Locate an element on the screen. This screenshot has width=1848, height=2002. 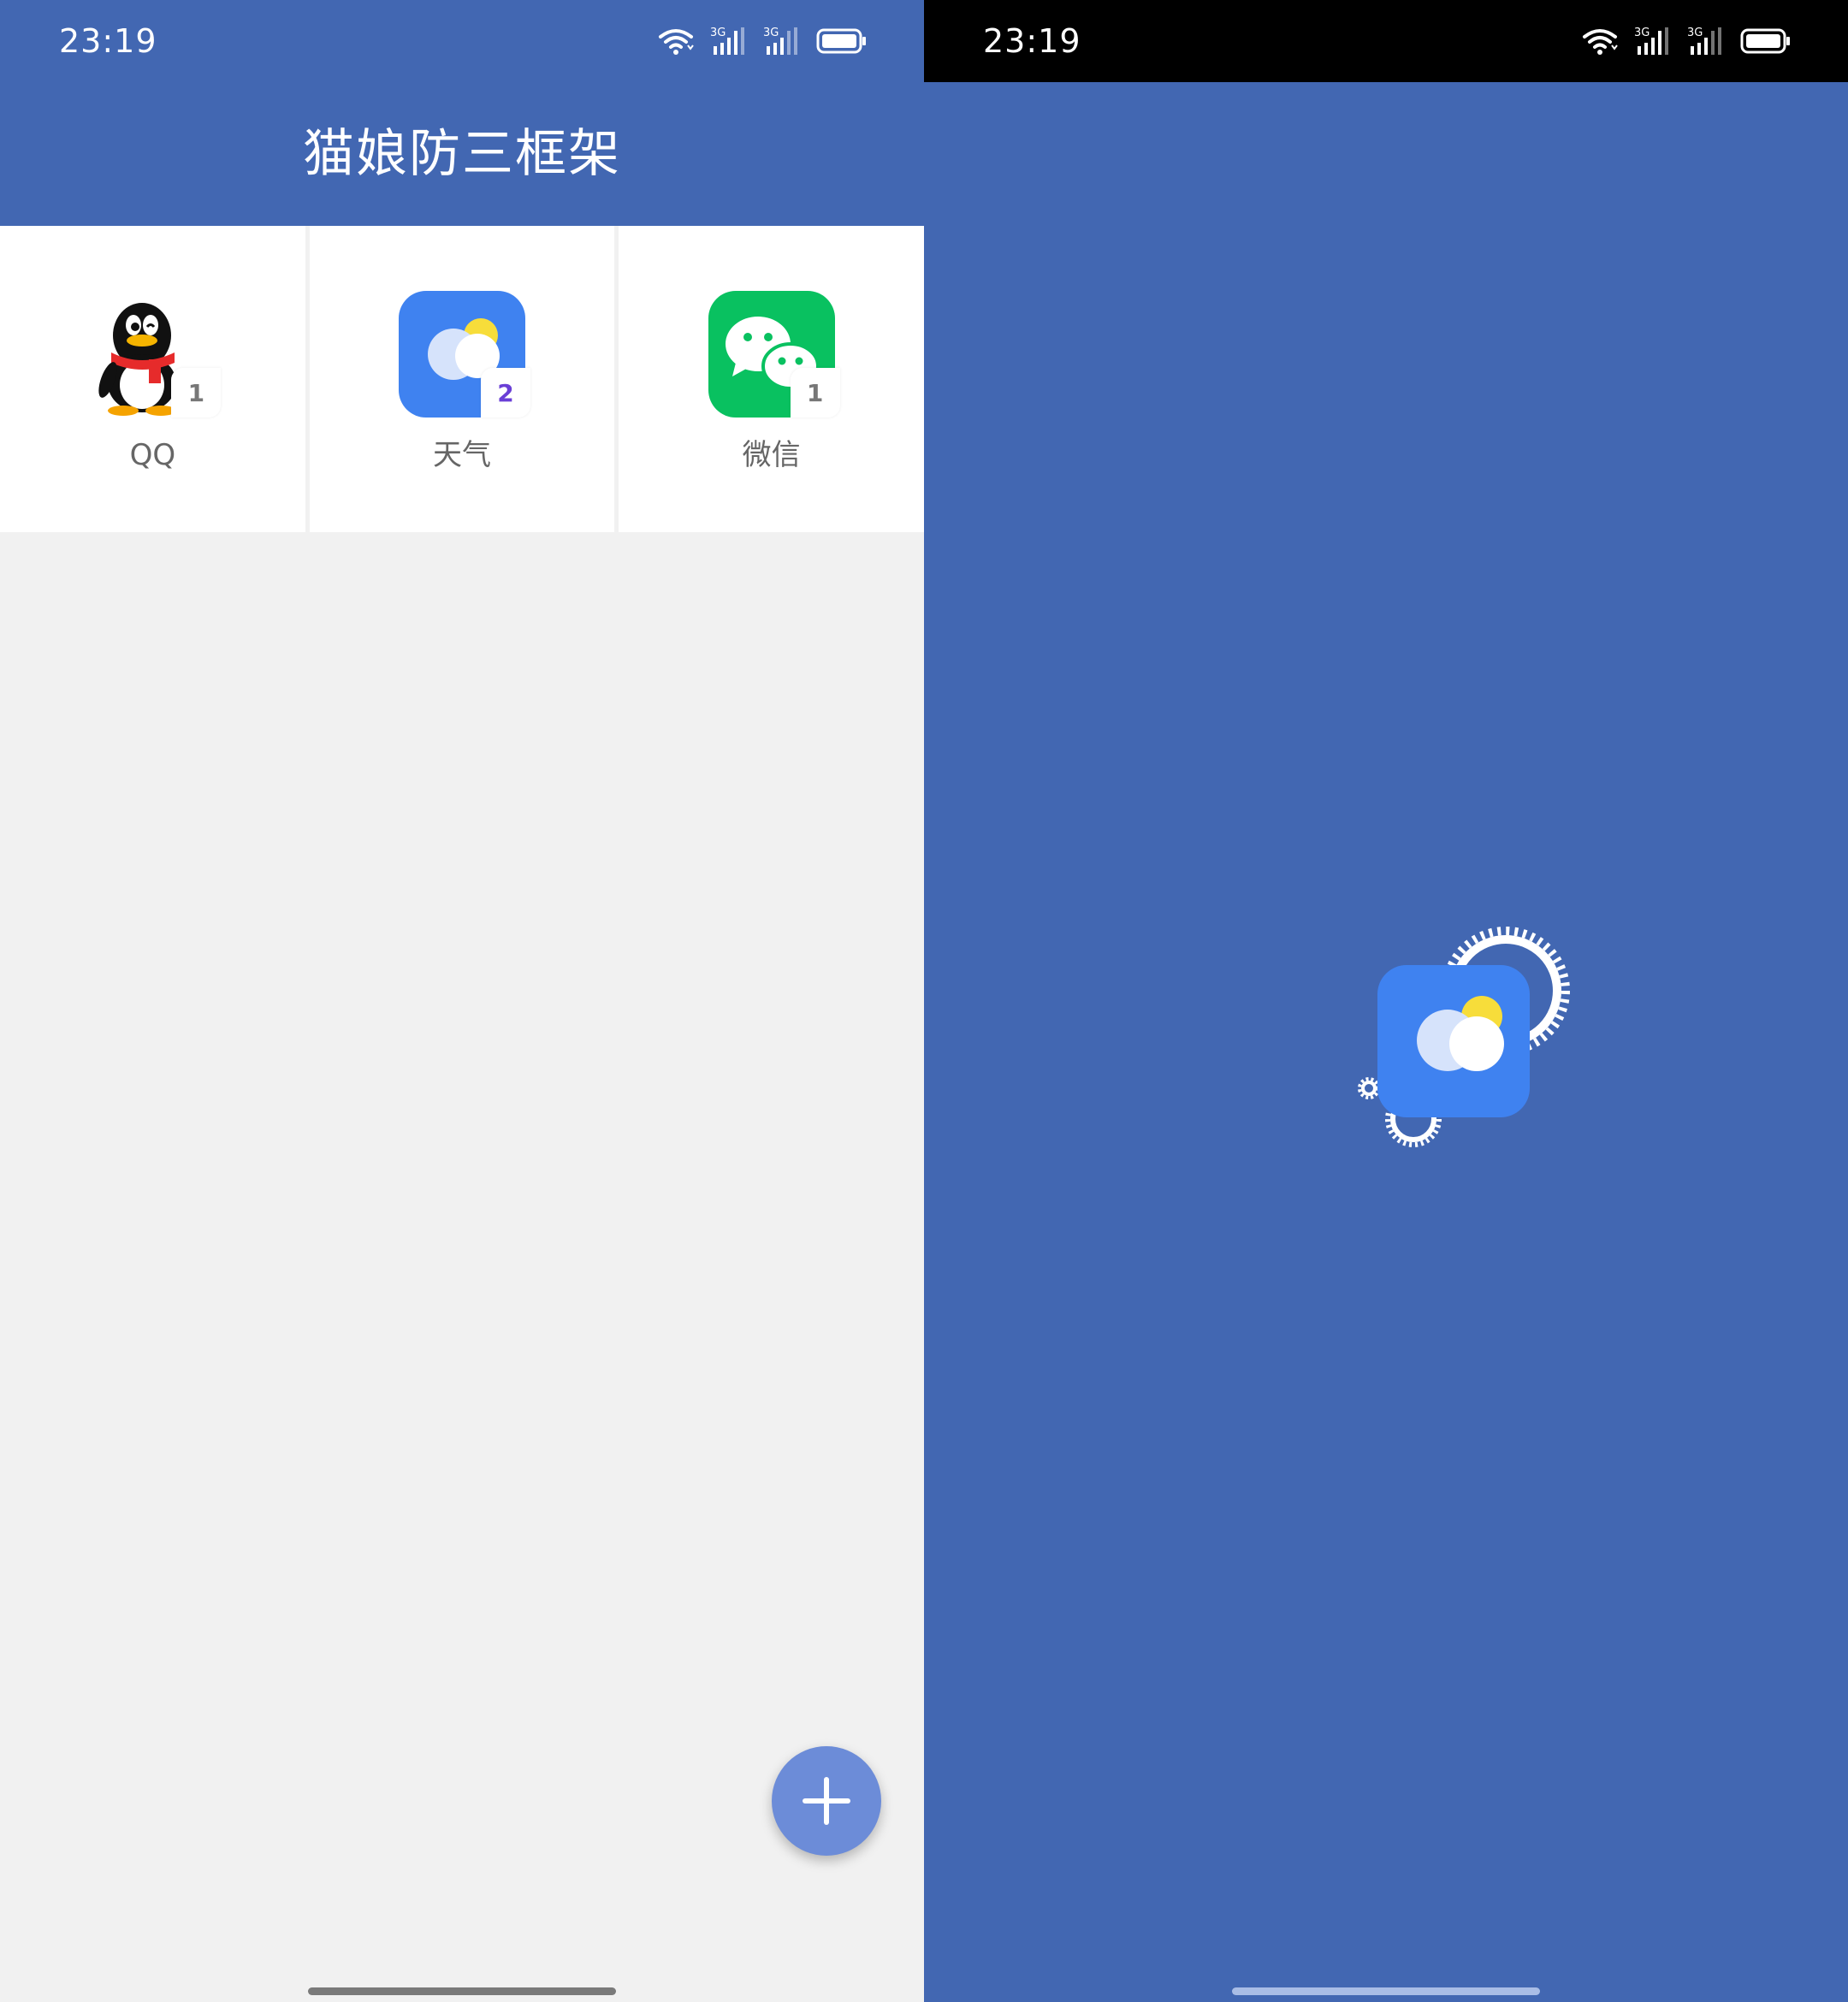
app-label: 微信 is located at coordinates (771, 455).